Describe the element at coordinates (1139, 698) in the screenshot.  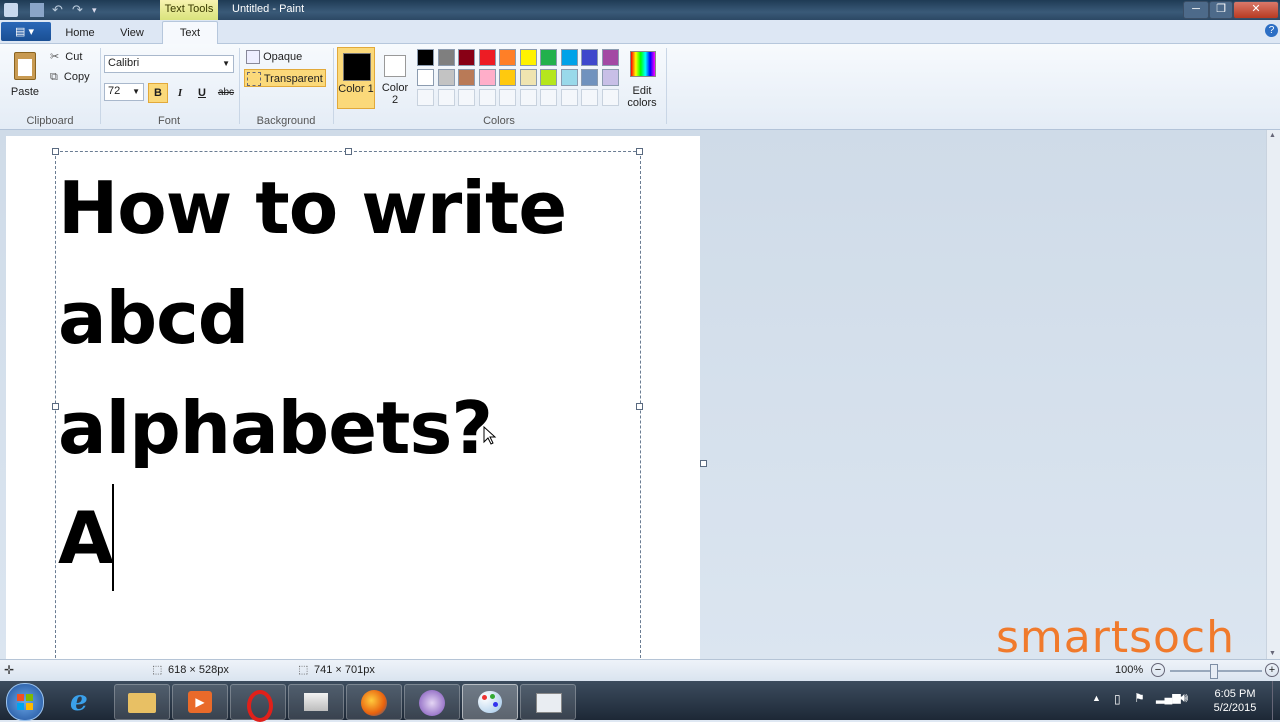
I see `action-center-flag-icon: ⚑` at that location.